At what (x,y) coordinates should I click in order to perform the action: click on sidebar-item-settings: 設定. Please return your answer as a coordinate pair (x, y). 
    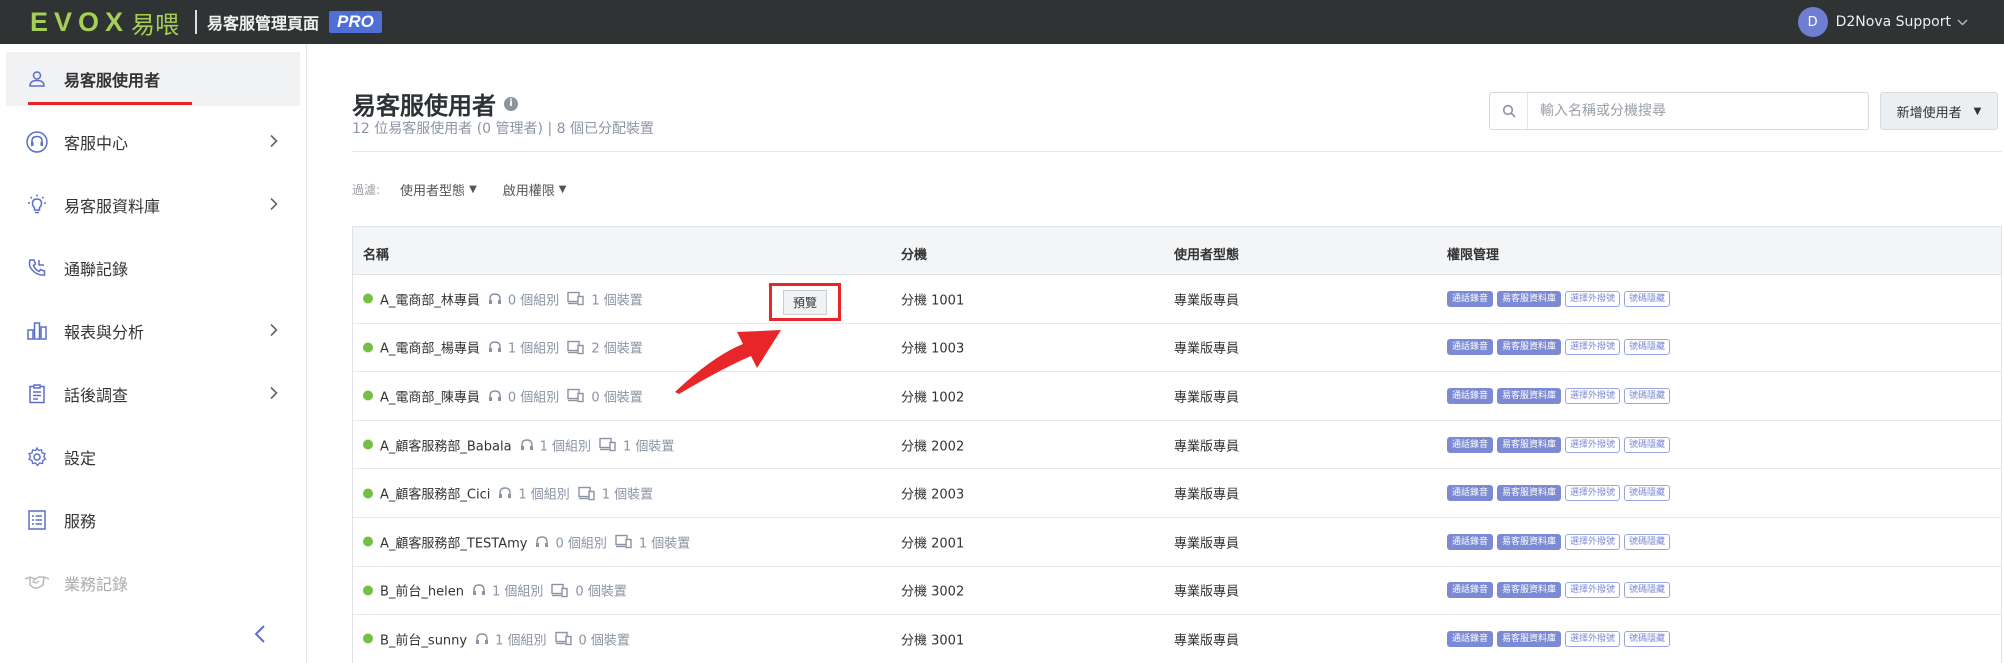
    Looking at the image, I should click on (153, 457).